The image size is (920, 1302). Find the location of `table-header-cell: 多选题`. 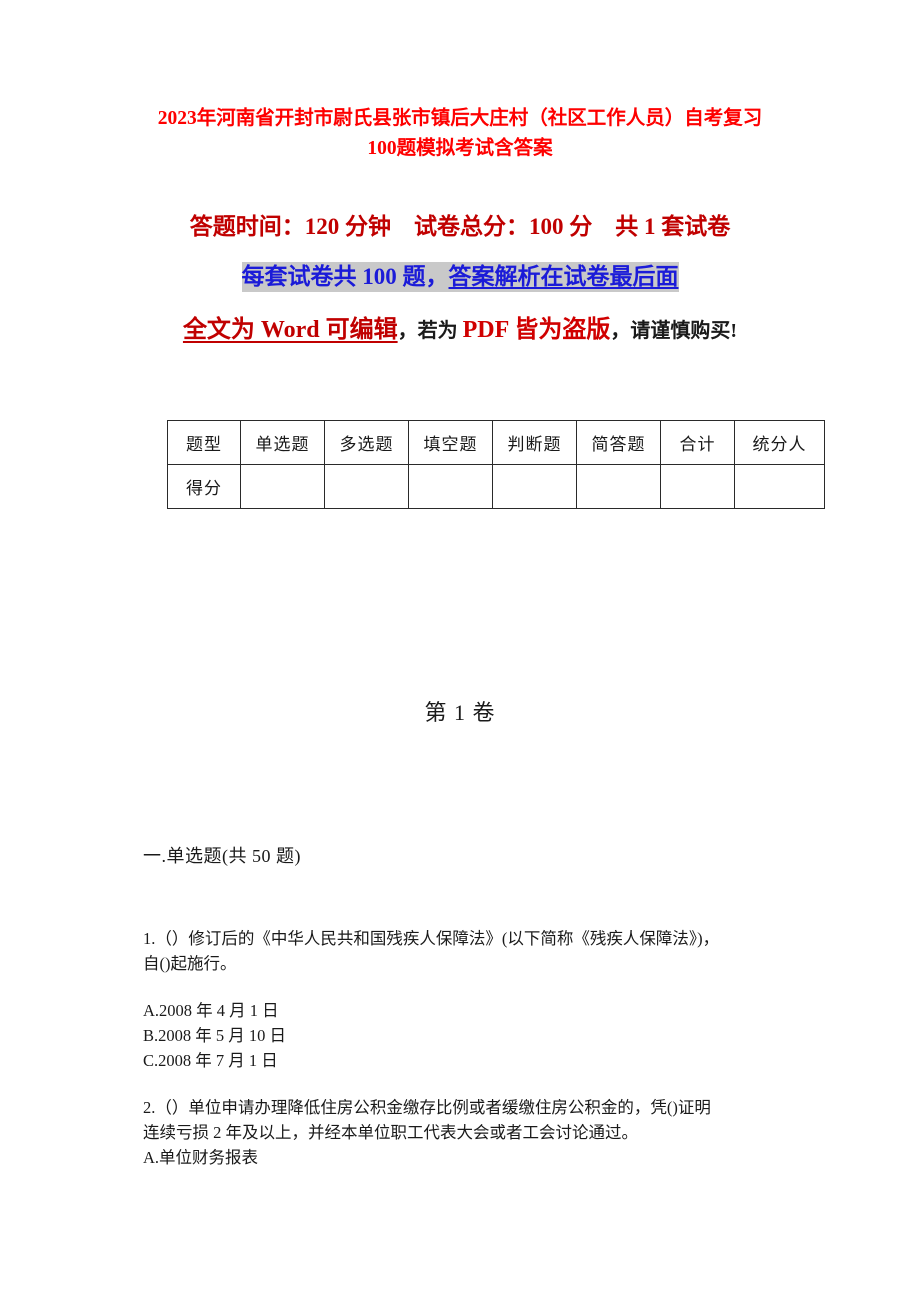

table-header-cell: 多选题 is located at coordinates (366, 442).